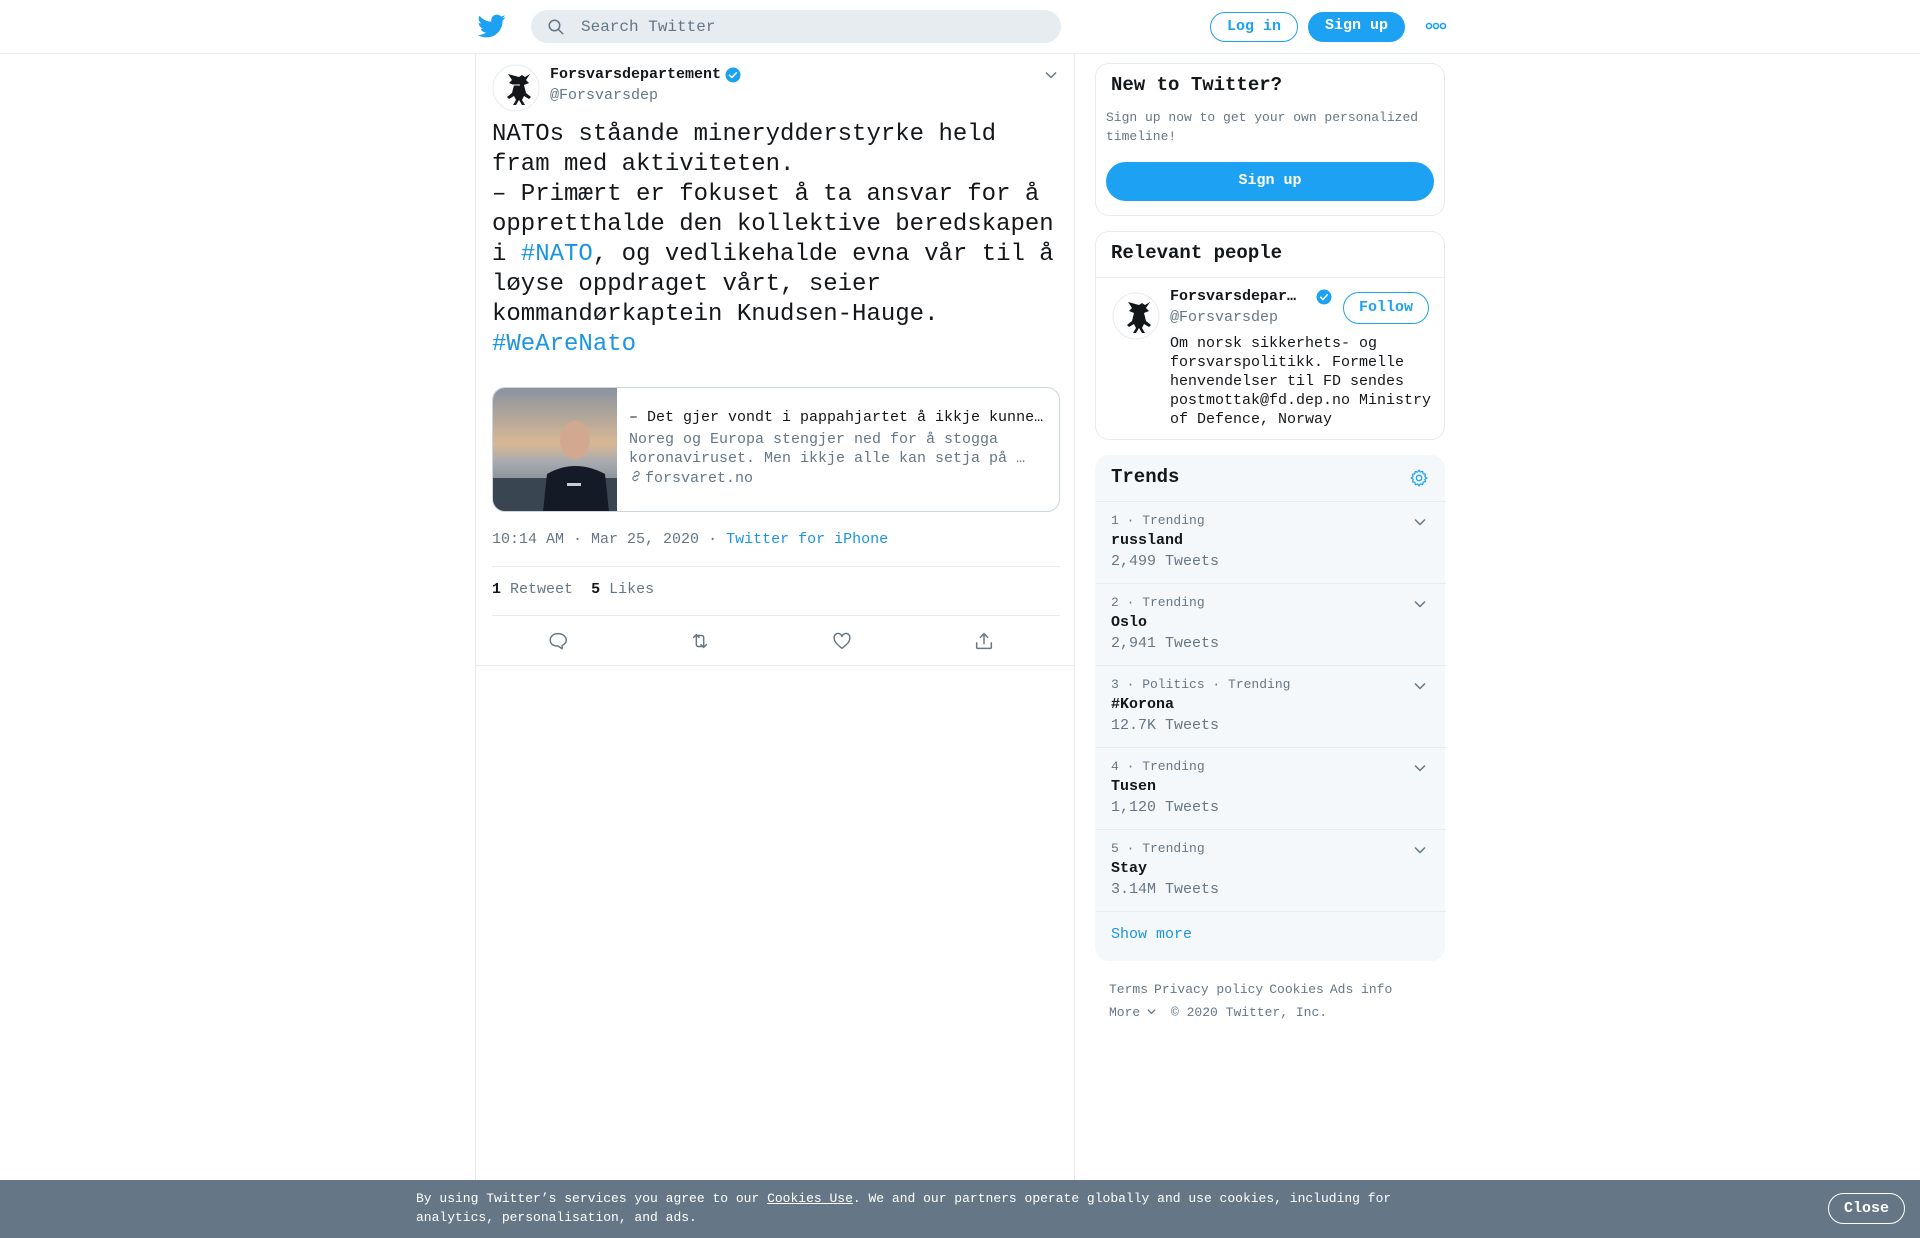 This screenshot has width=1920, height=1238. I want to click on close-button: Close, so click(1866, 1208).